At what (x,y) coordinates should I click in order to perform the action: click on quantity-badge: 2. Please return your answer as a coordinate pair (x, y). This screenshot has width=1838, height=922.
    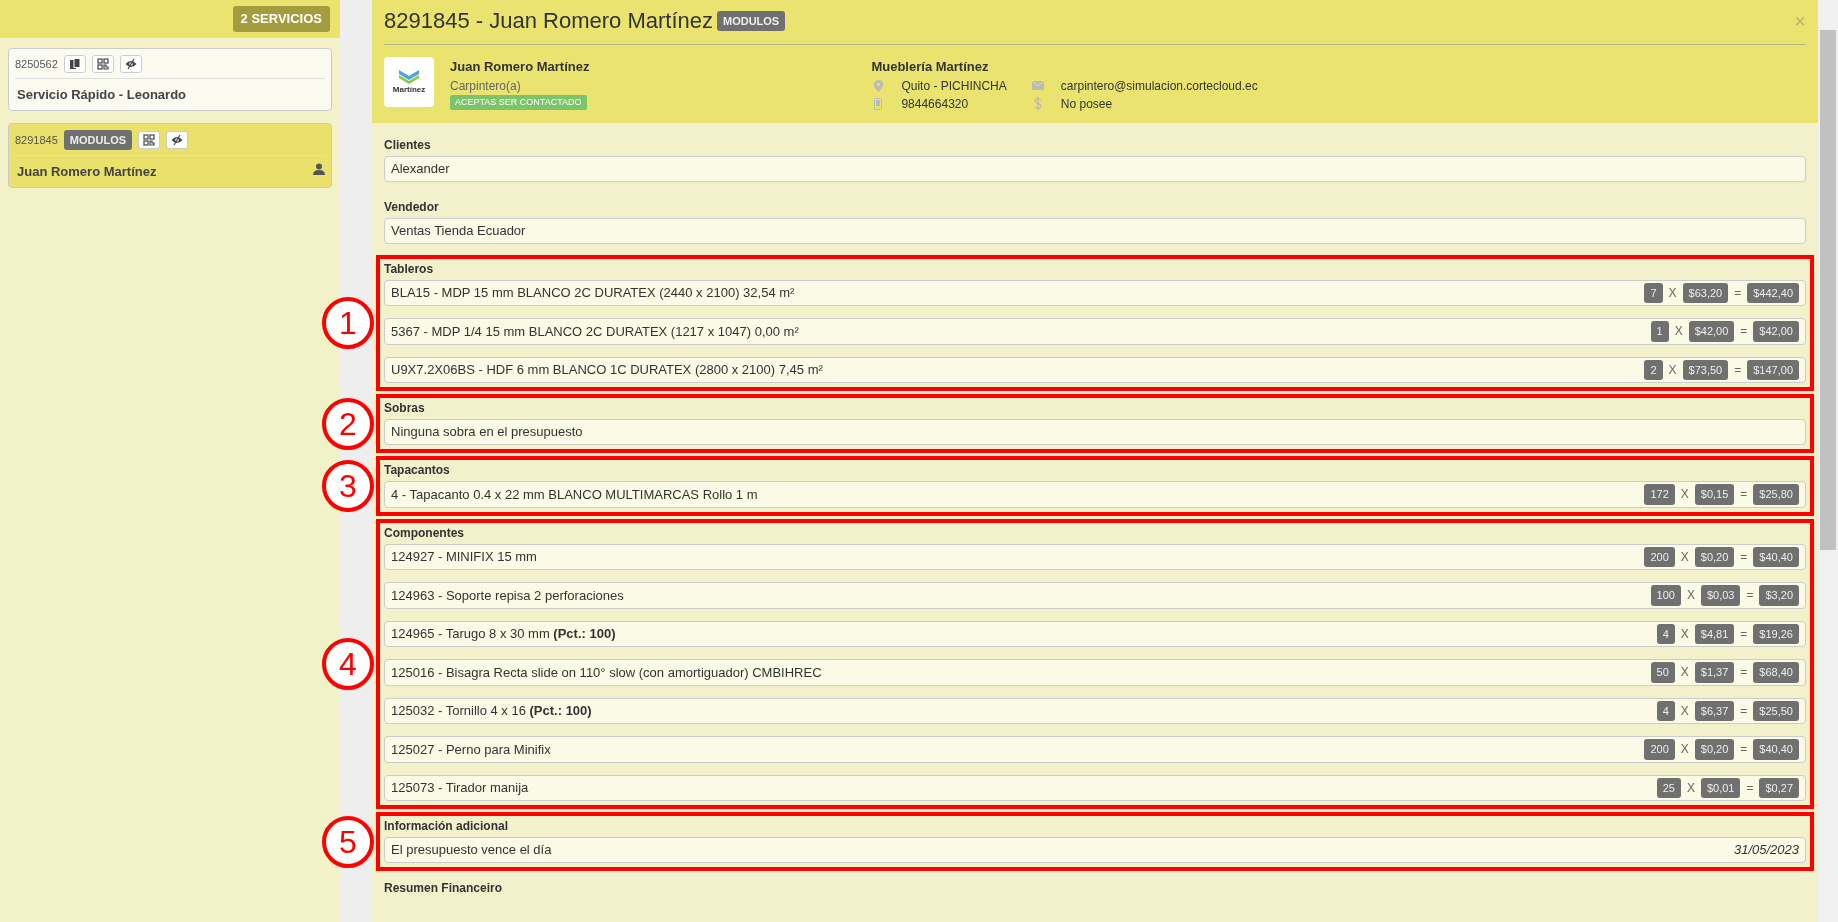
    Looking at the image, I should click on (1653, 369).